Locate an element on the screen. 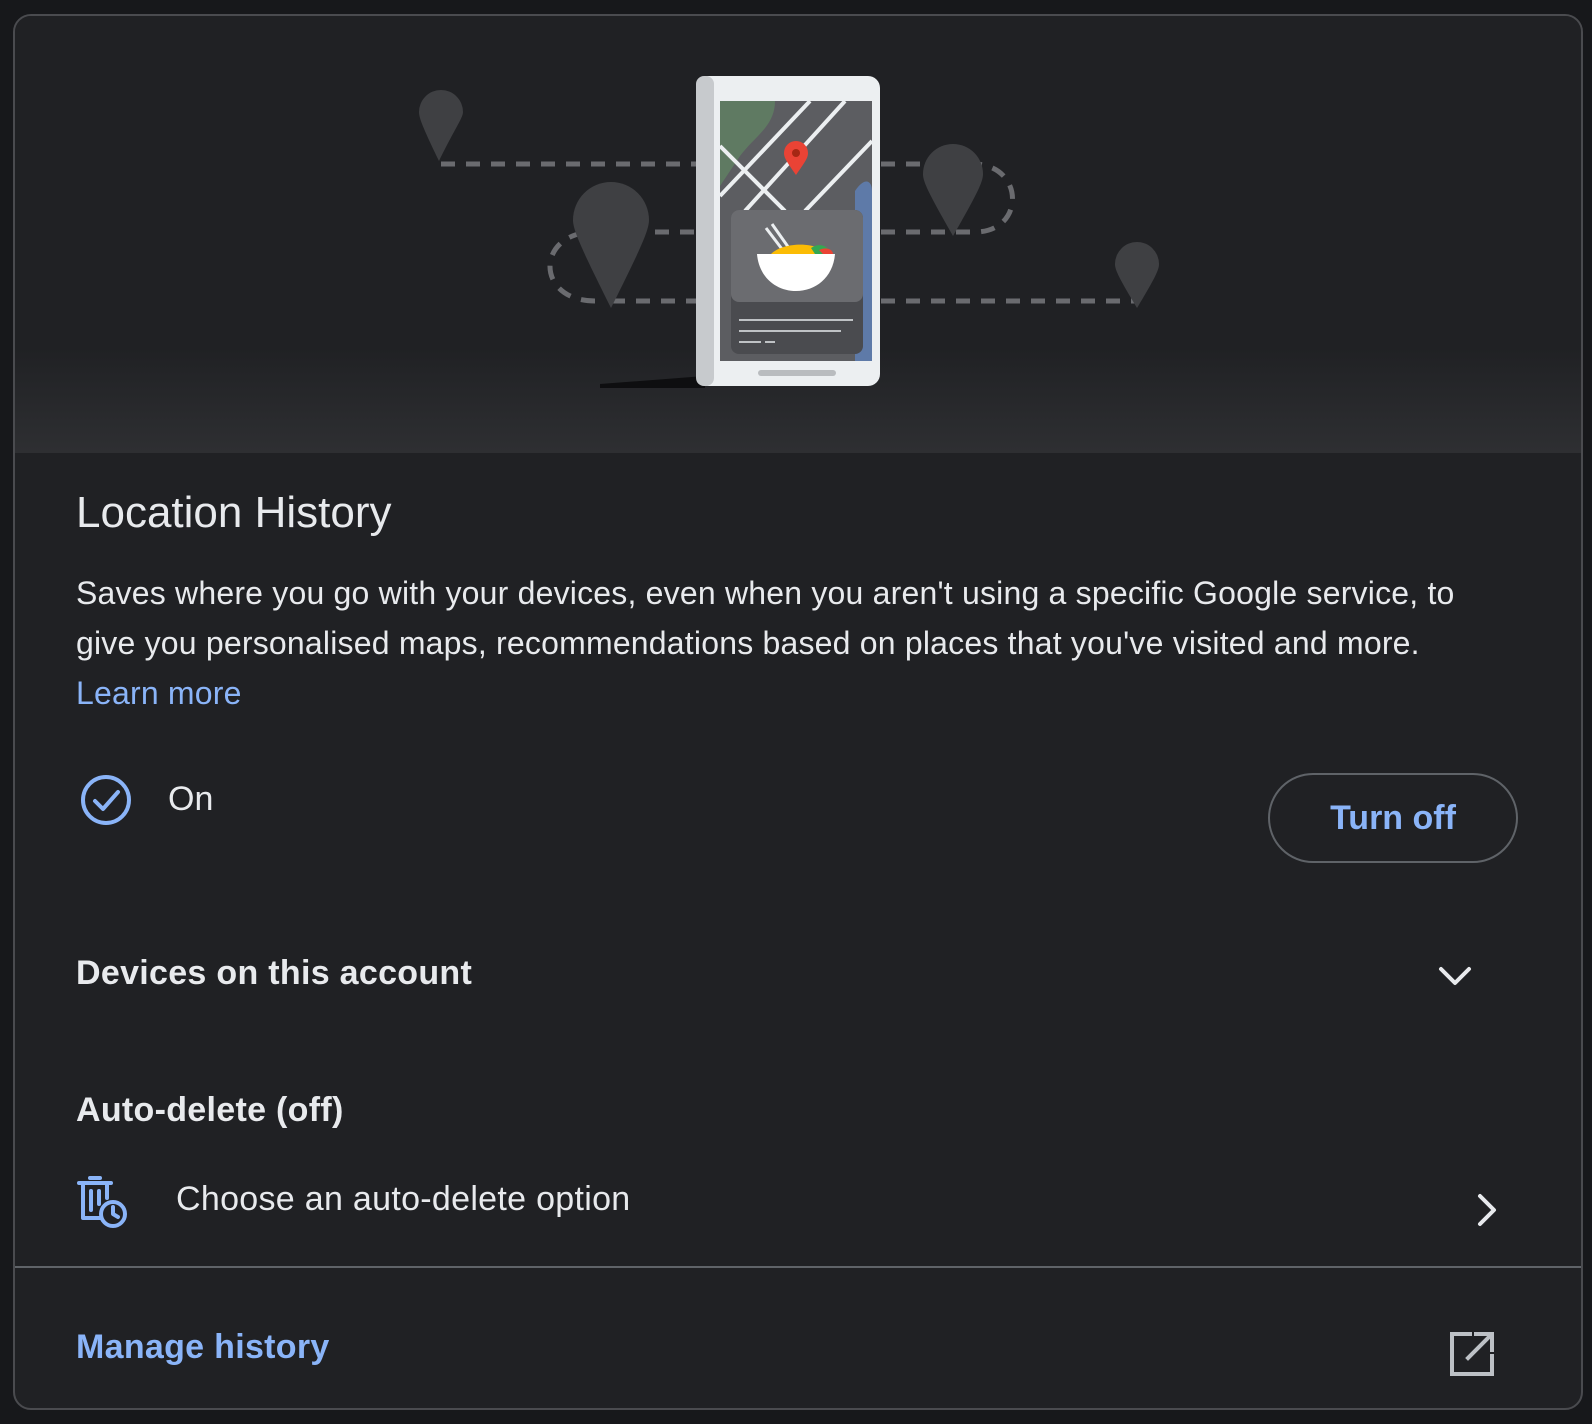 Image resolution: width=1592 pixels, height=1424 pixels. auto-delete-icon is located at coordinates (102, 1202).